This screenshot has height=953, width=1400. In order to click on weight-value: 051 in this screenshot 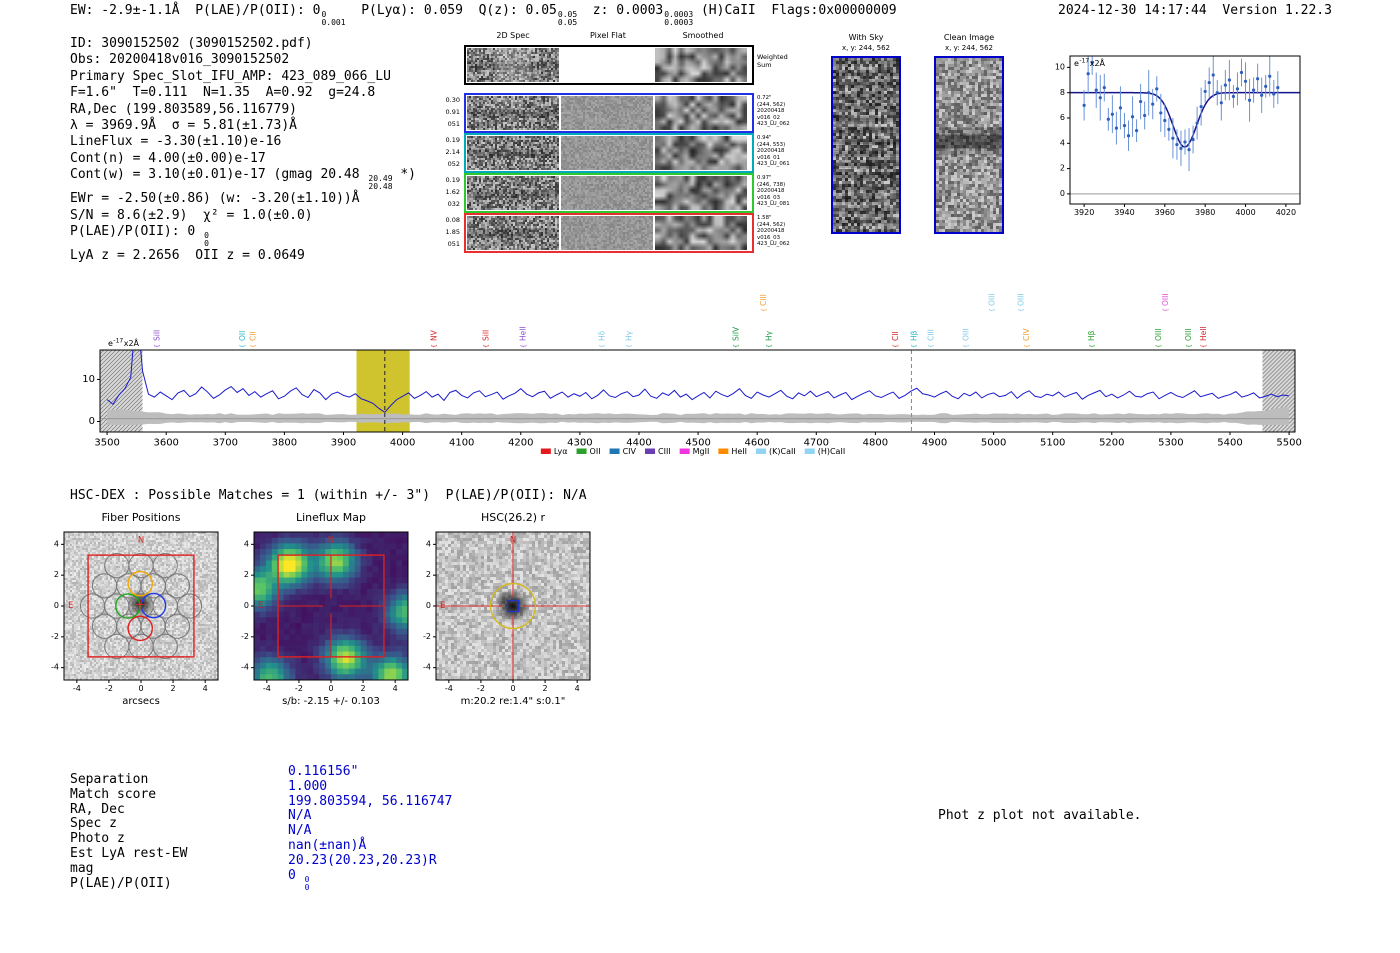, I will do `click(453, 124)`.